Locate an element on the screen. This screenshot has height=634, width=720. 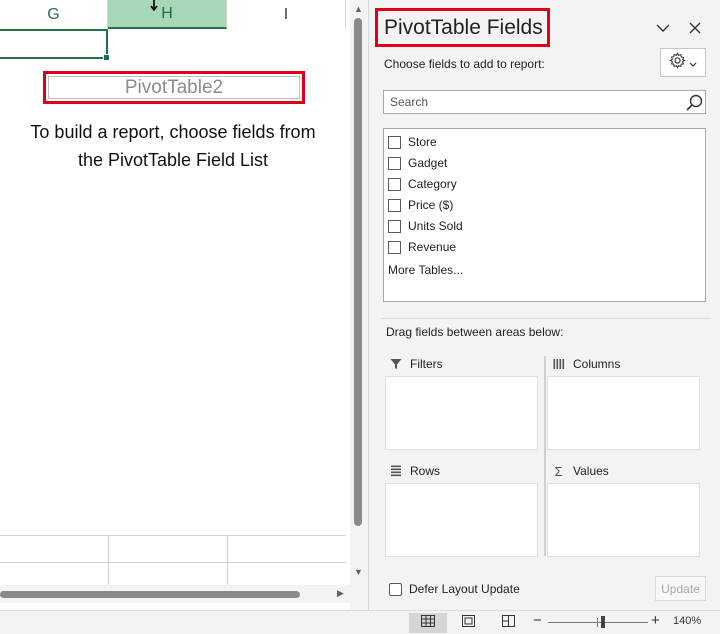
columns-label: Columns is located at coordinates (597, 364).